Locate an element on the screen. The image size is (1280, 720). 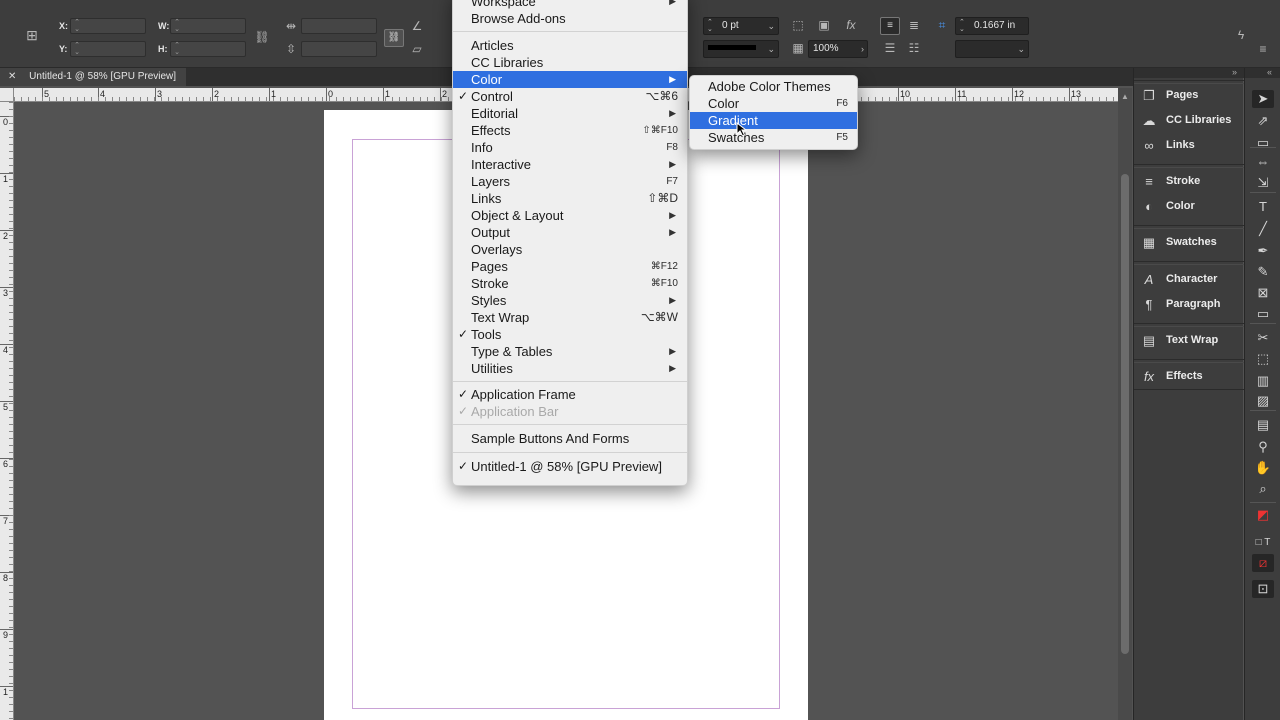
direct-selection-tool-icon: ⇗ is located at coordinates (1263, 121).